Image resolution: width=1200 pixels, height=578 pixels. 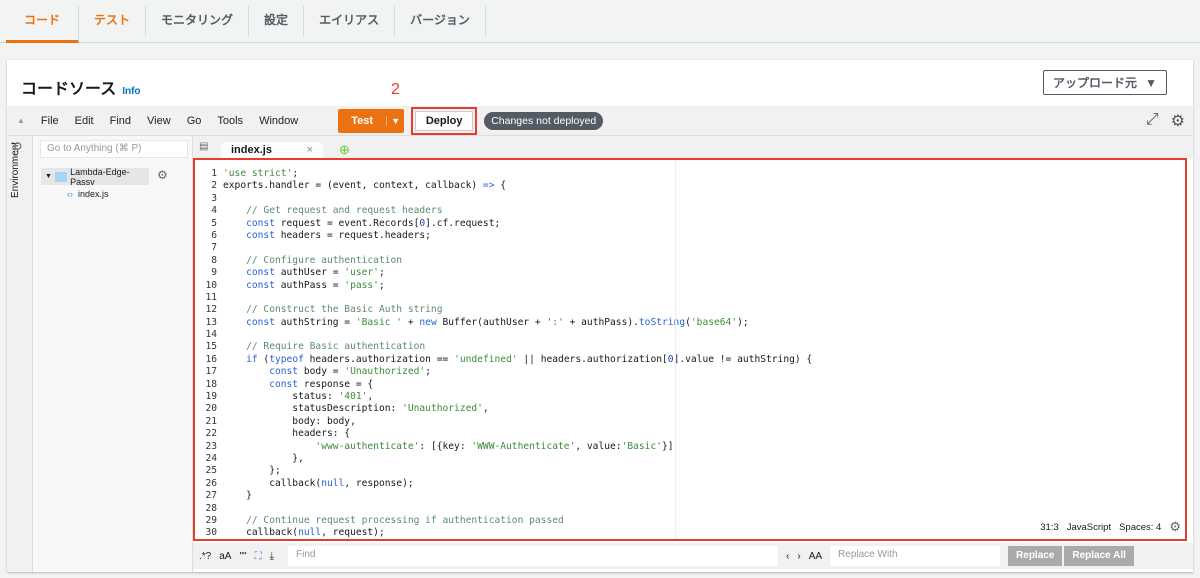 I want to click on code-line: 24 },, so click(x=690, y=459).